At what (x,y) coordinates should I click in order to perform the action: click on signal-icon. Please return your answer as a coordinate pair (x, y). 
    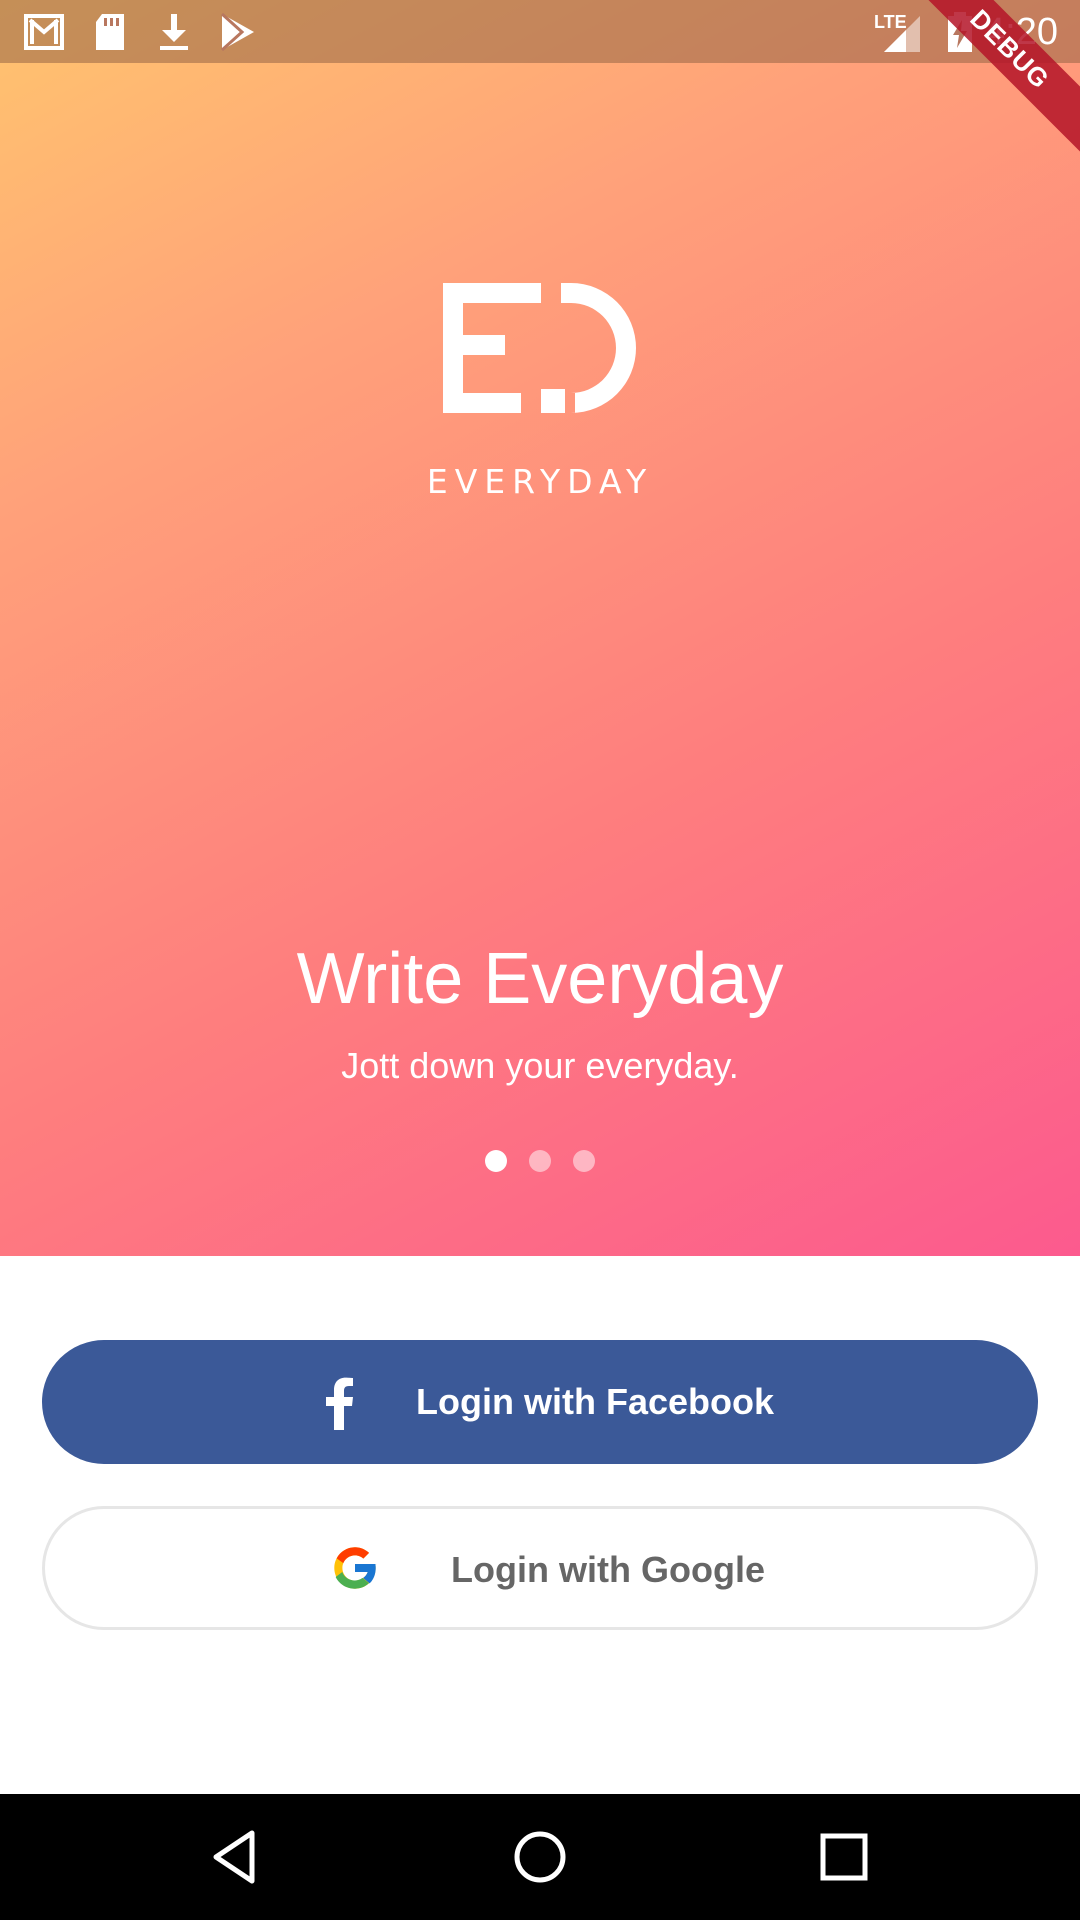
    Looking at the image, I should click on (902, 34).